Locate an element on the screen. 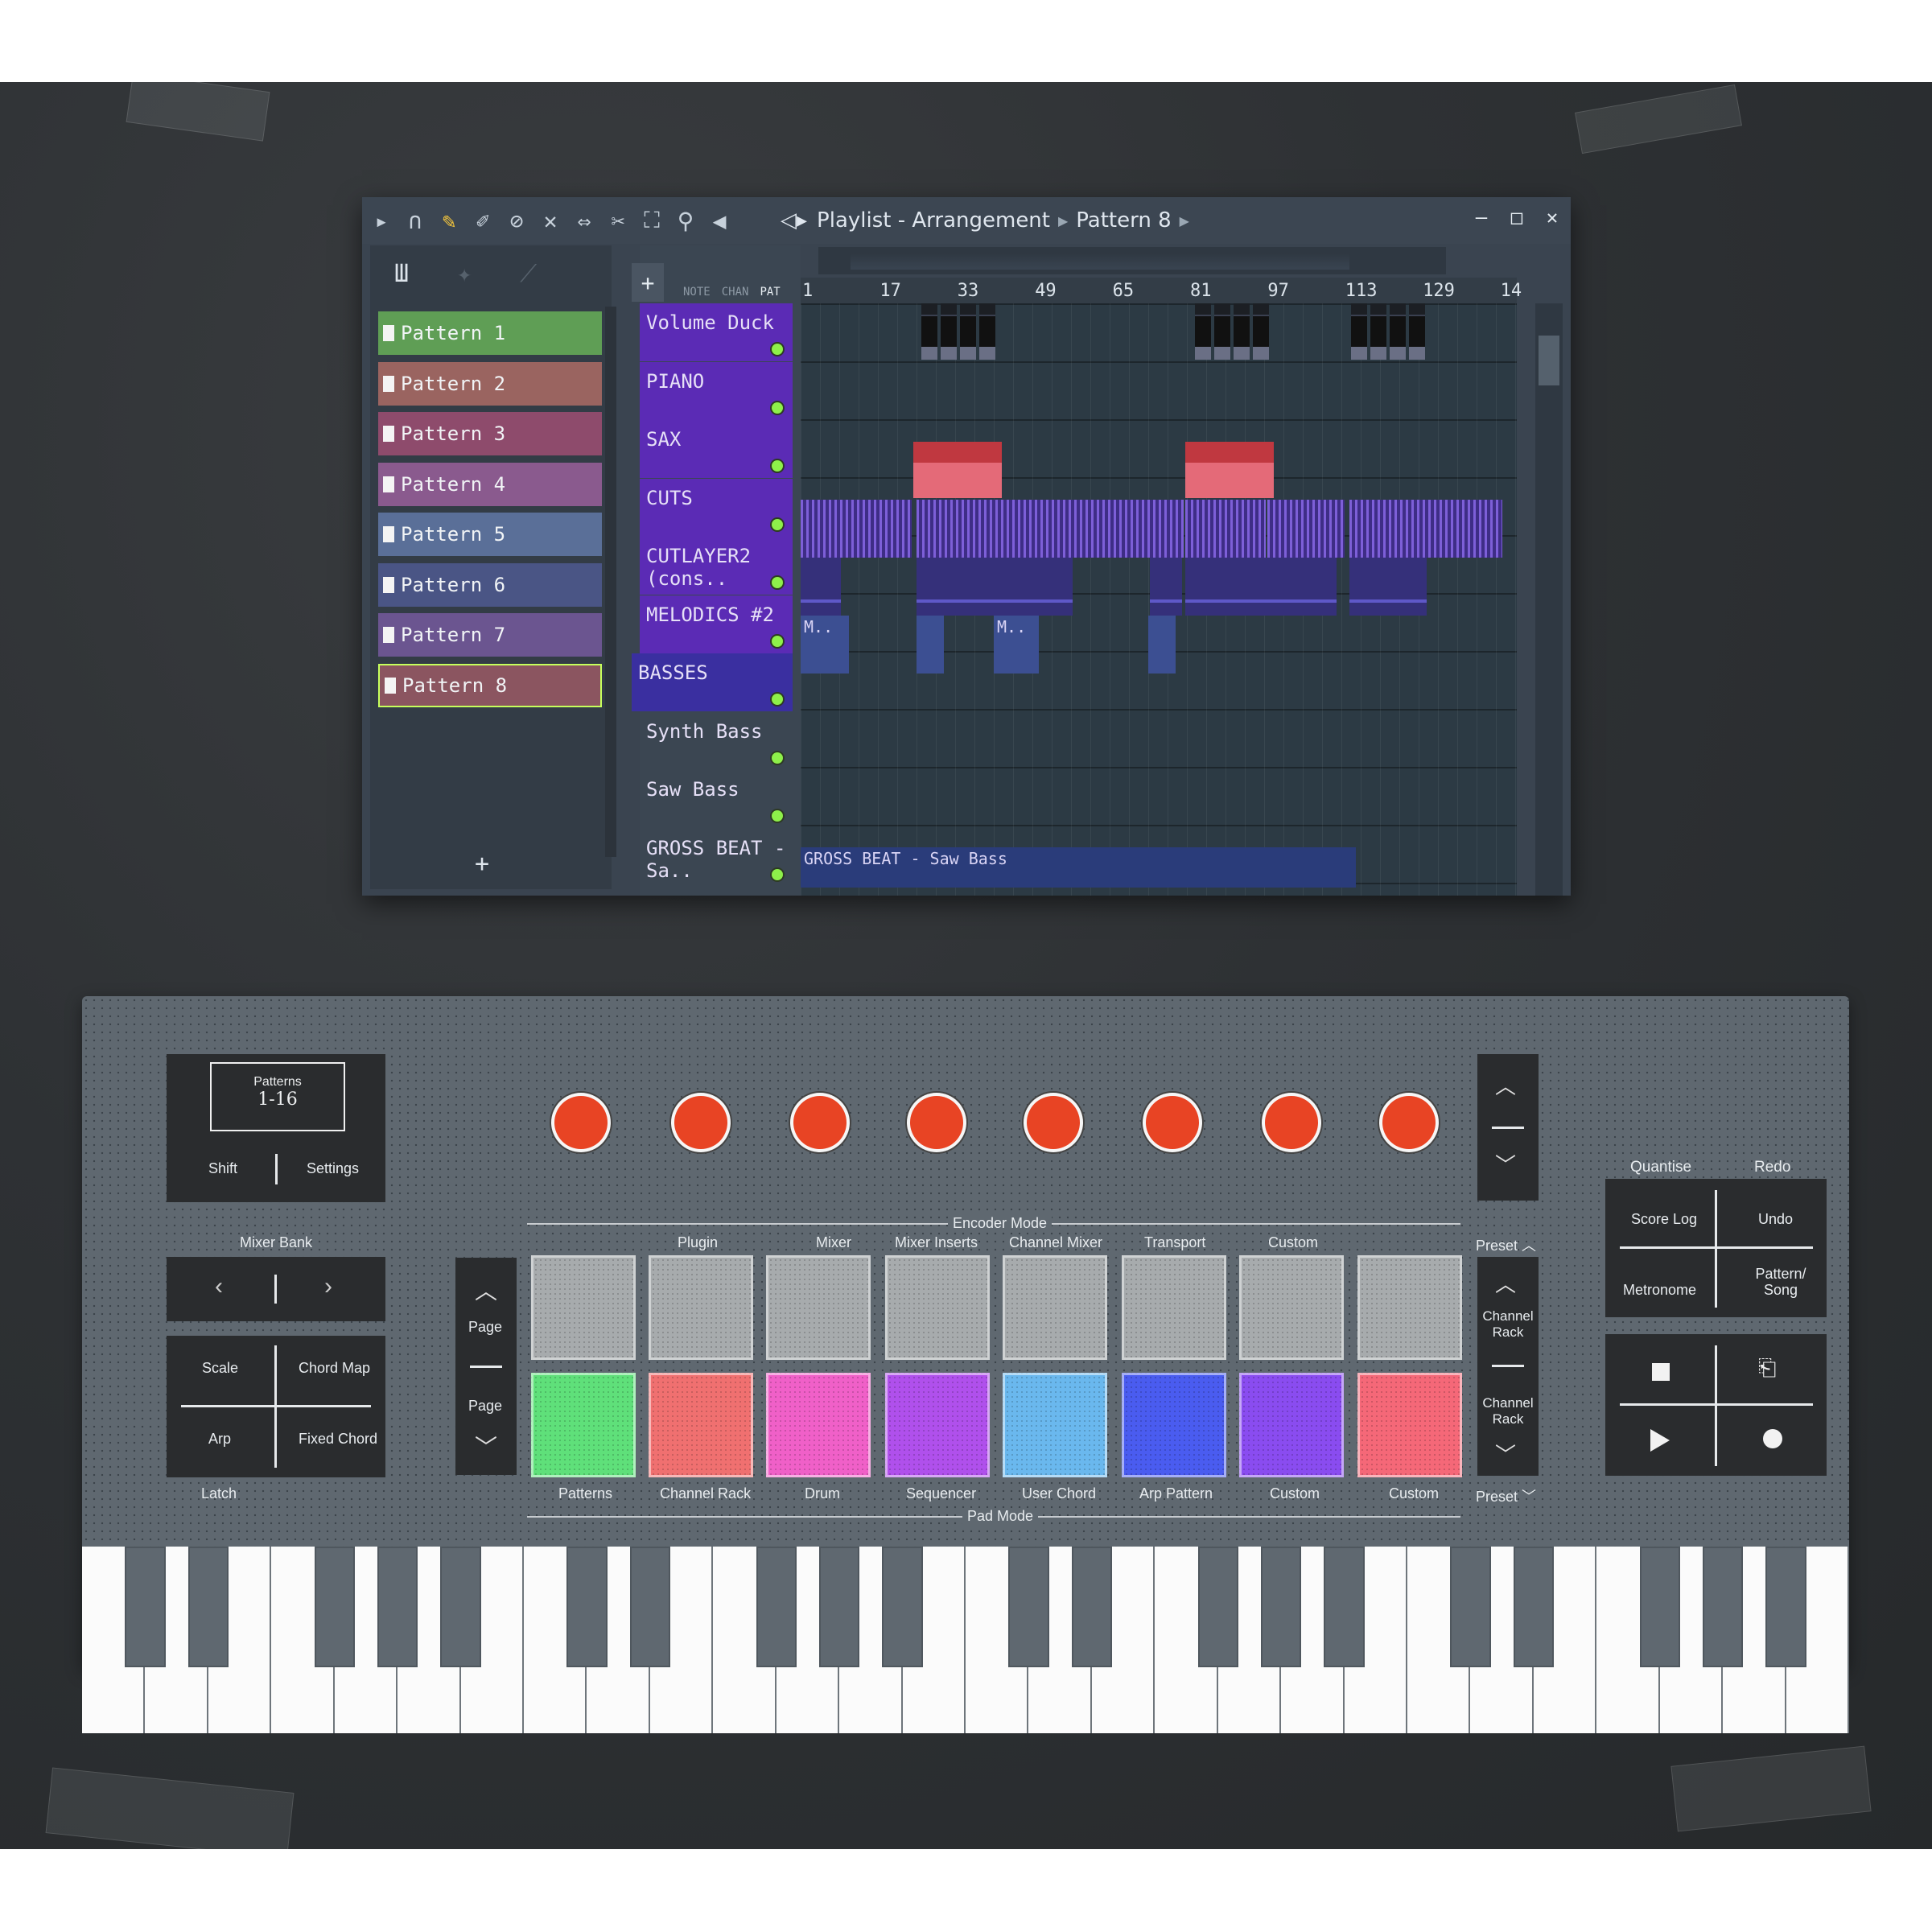  pattern-item: Pattern 2 is located at coordinates (490, 383).